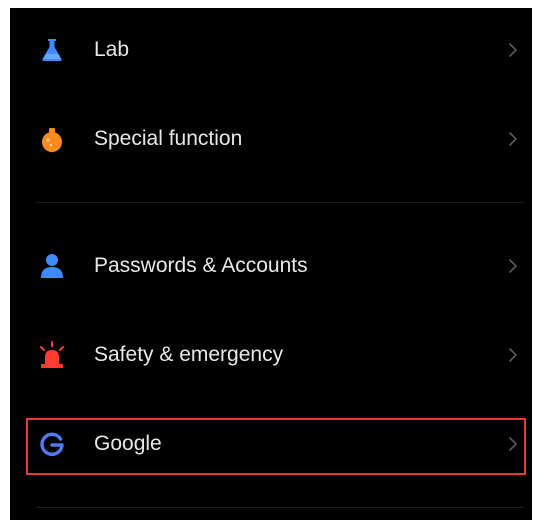 The image size is (534, 524). I want to click on settings-item-label: Google, so click(128, 443).